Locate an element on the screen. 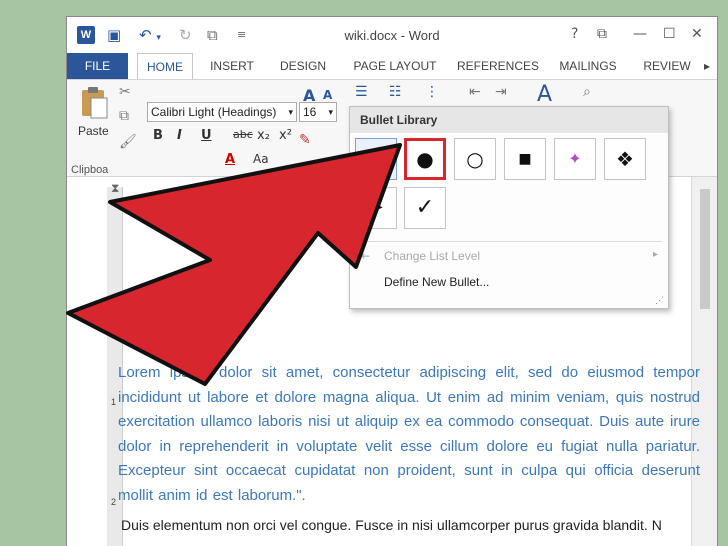 The height and width of the screenshot is (546, 728). help-icon: ? is located at coordinates (574, 34).